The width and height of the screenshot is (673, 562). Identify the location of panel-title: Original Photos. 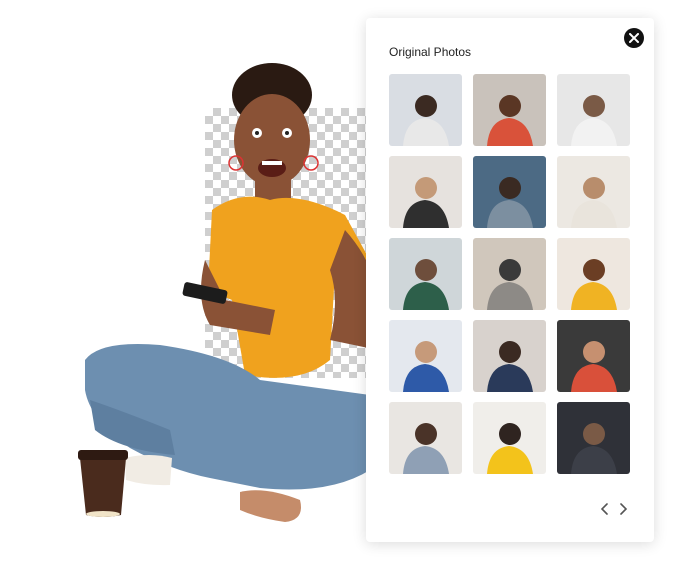
(430, 52).